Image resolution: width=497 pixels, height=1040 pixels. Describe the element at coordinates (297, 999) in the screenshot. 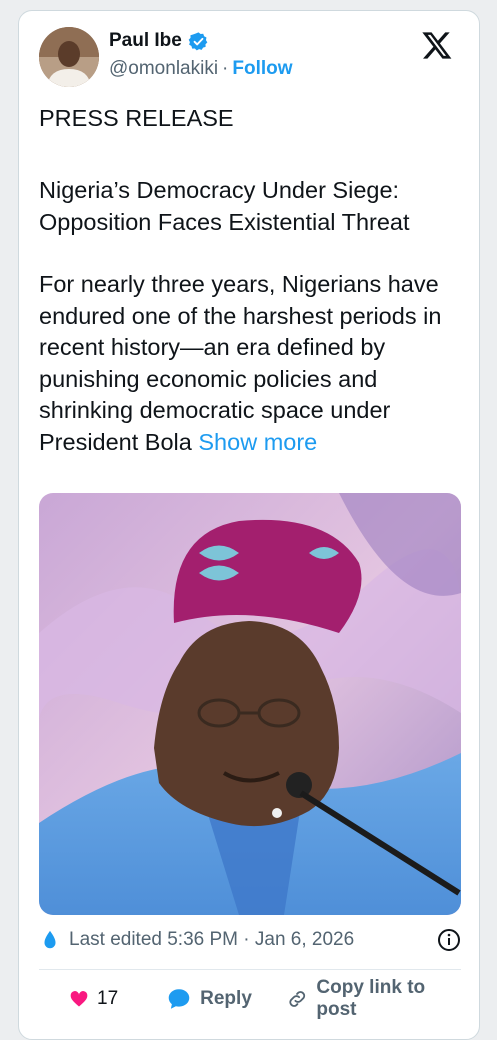

I see `link-icon` at that location.